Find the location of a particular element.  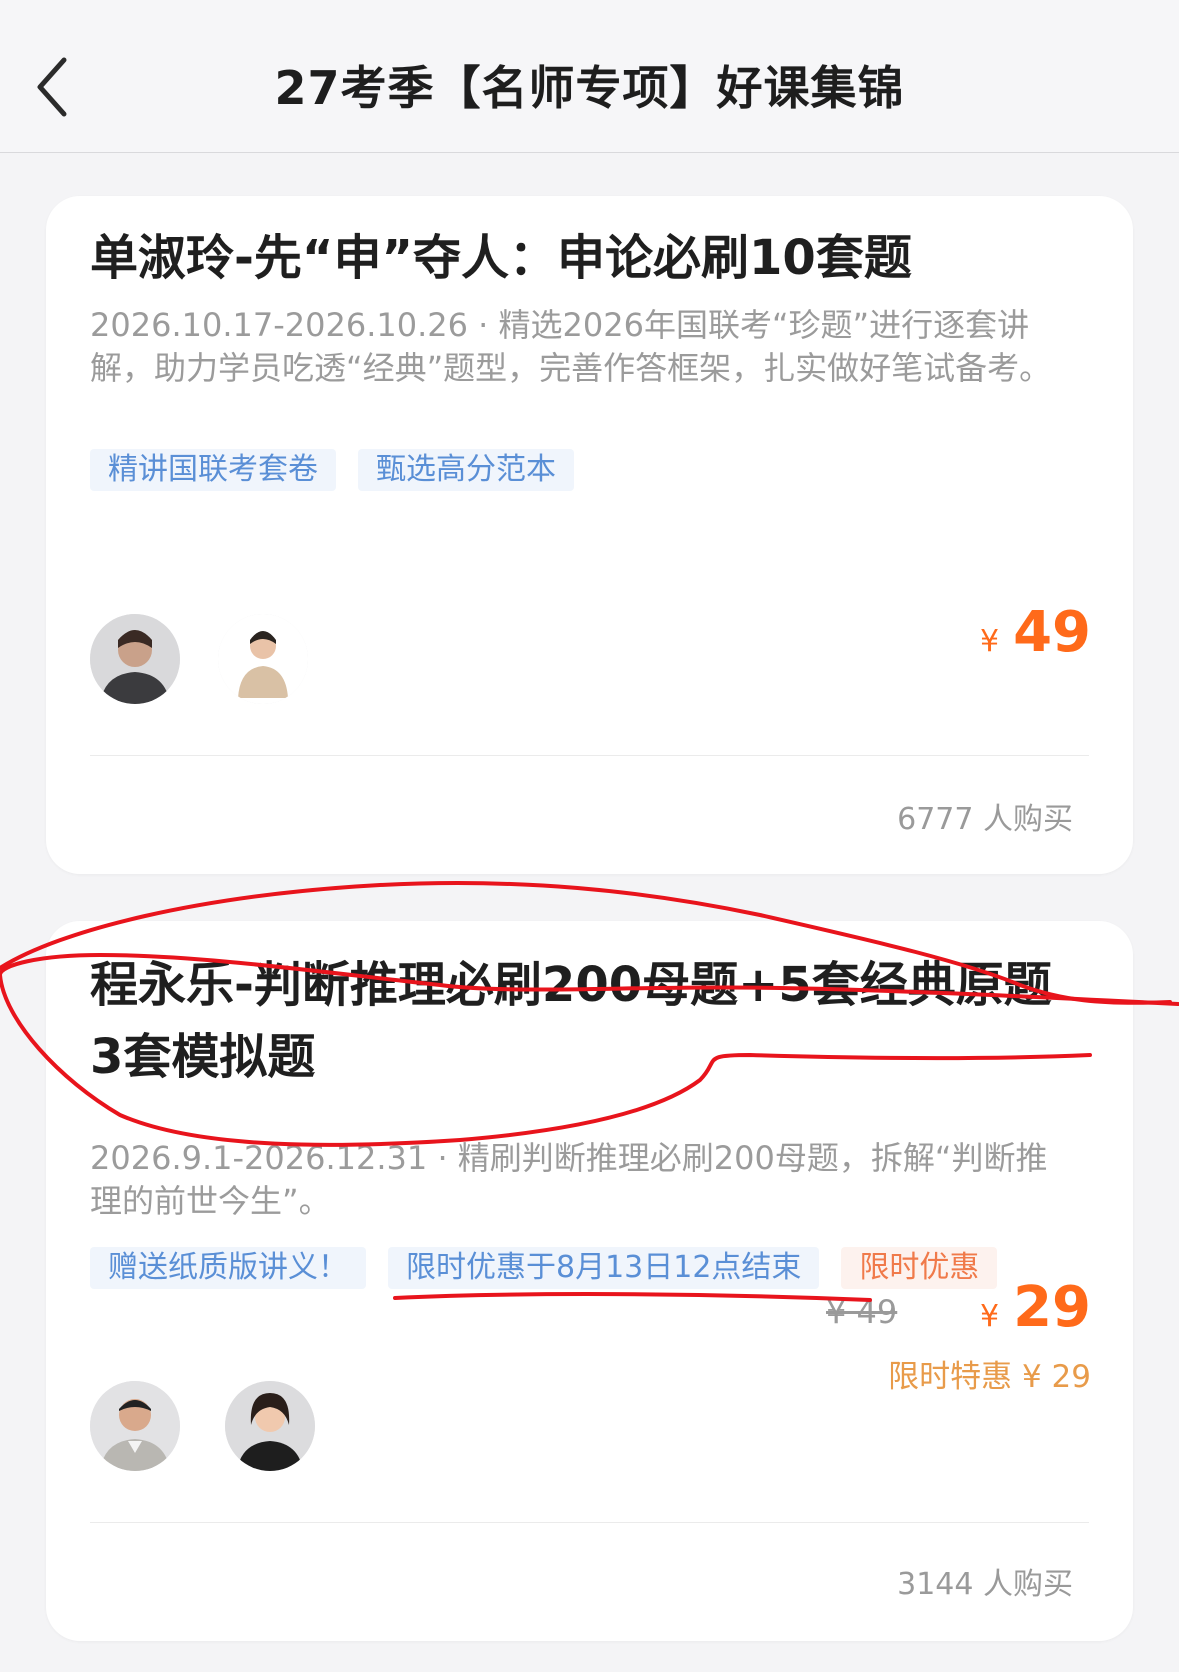

price: ¥29 is located at coordinates (1035, 1307).